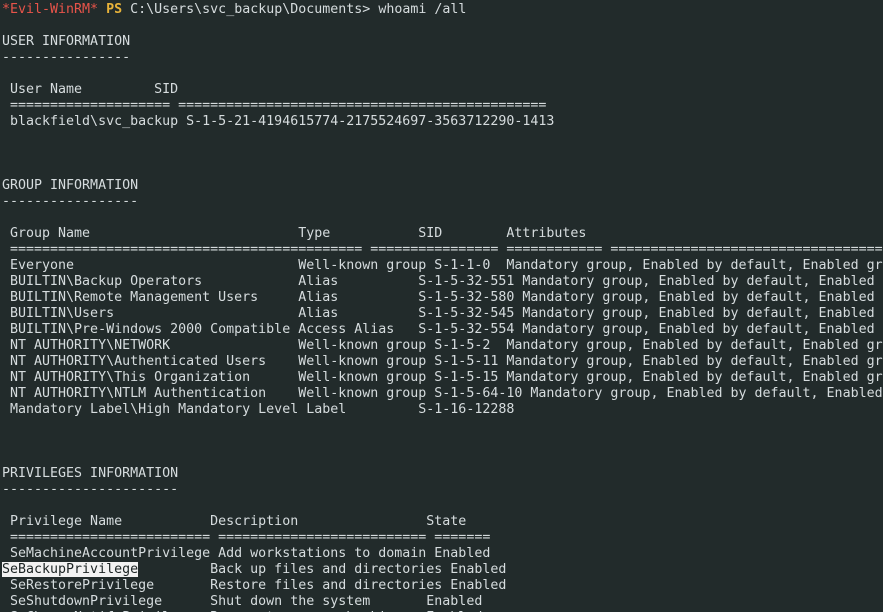 This screenshot has width=883, height=612. What do you see at coordinates (50, 9) in the screenshot?
I see `prompt-host: *Evil-WinRM*` at bounding box center [50, 9].